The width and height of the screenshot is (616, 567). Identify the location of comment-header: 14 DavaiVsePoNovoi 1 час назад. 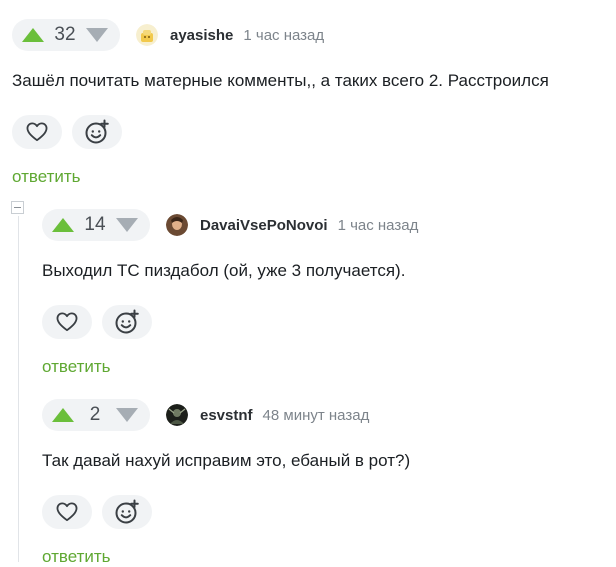
(230, 225).